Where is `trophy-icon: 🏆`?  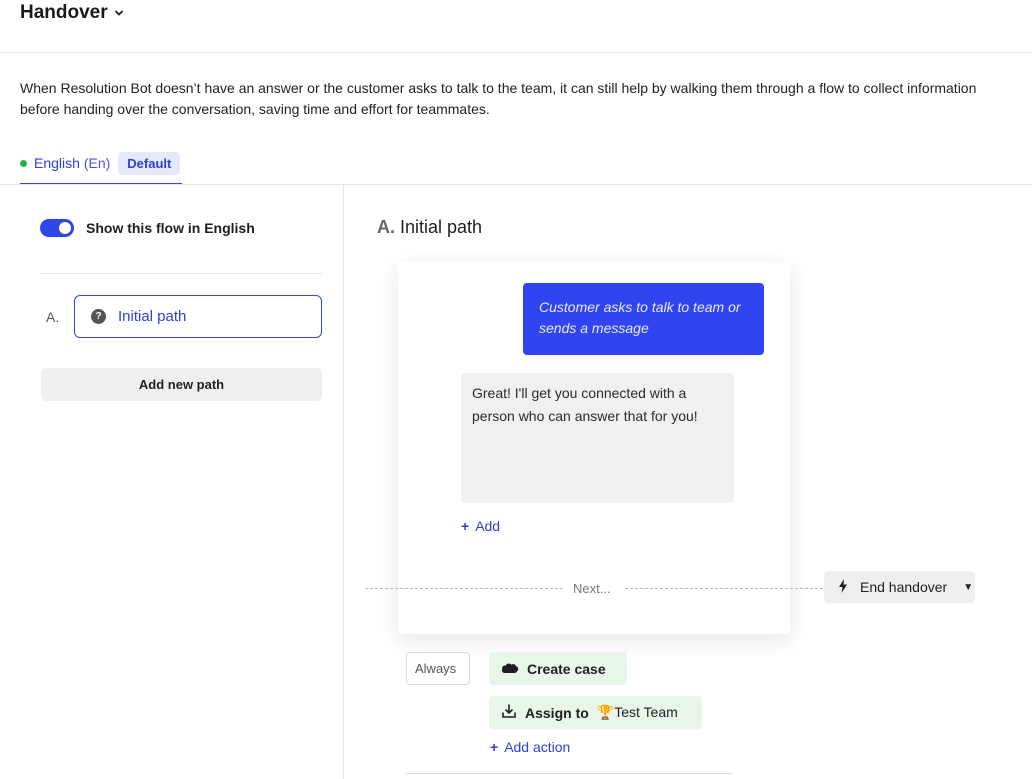 trophy-icon: 🏆 is located at coordinates (605, 712).